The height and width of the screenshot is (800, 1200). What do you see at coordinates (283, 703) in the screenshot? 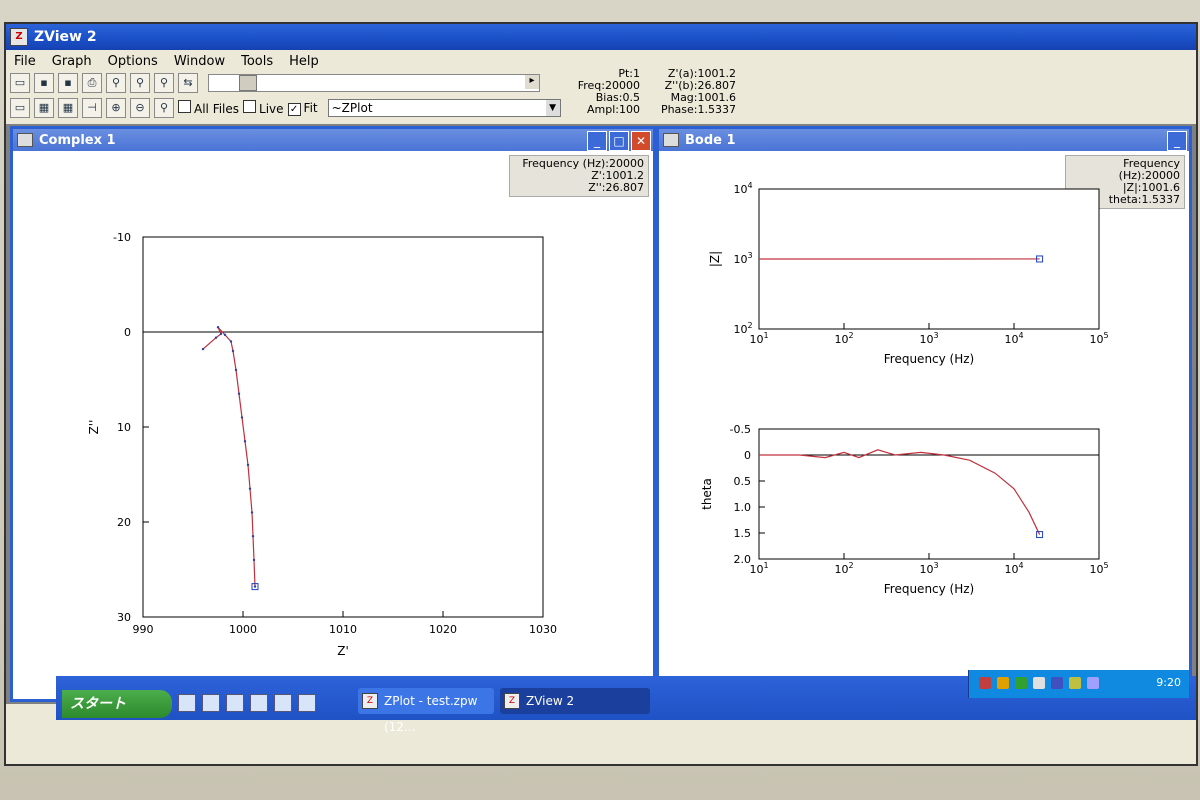
I see `notepad-icon` at bounding box center [283, 703].